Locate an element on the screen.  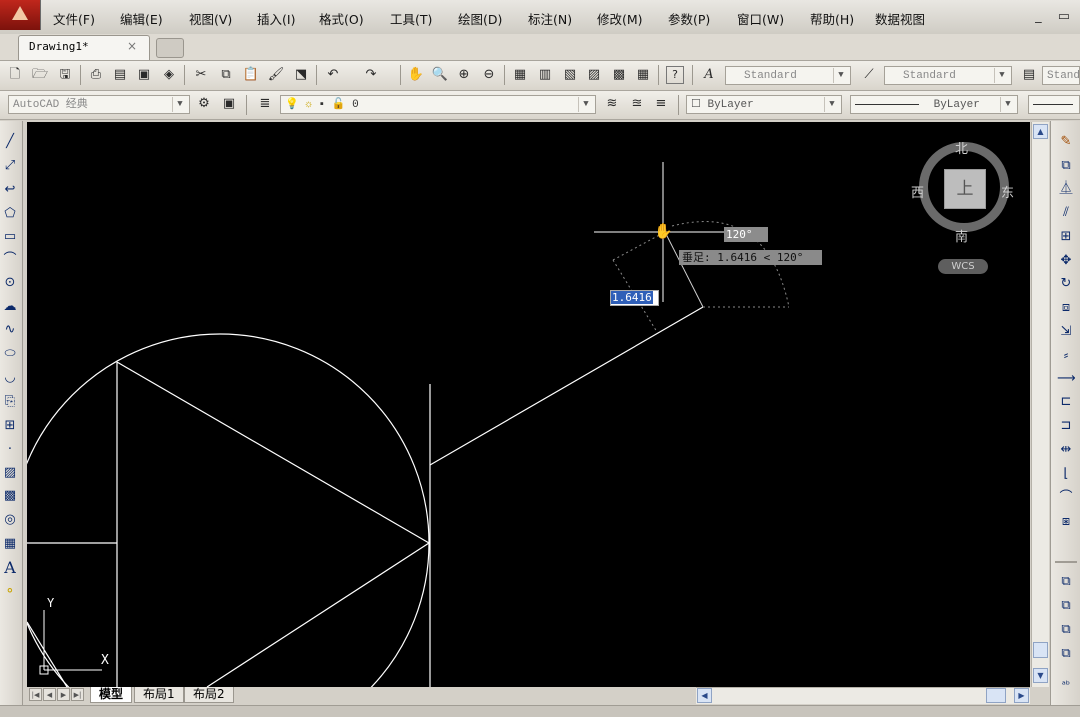
paste-icon: 📋 is located at coordinates (251, 75).